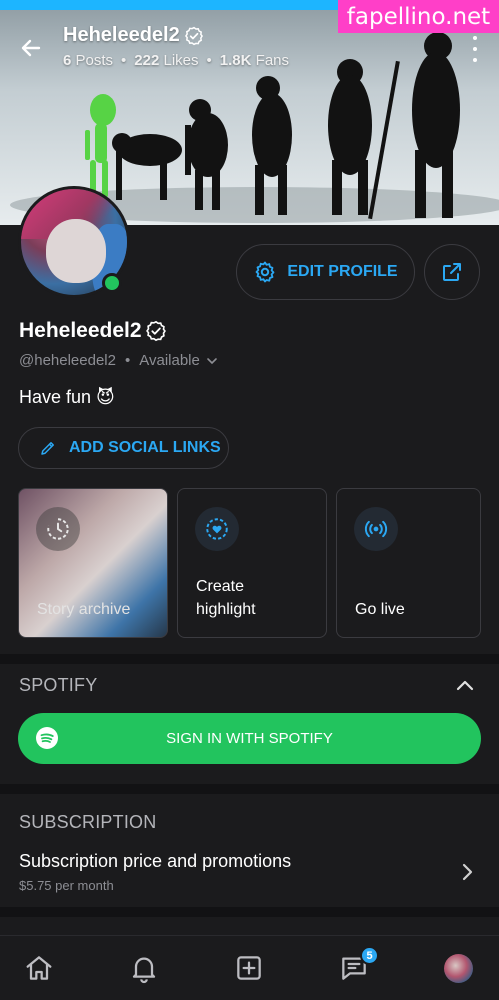 The height and width of the screenshot is (1000, 499). I want to click on home-icon, so click(39, 968).